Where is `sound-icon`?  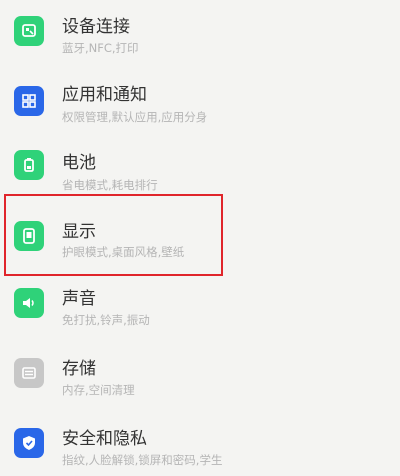 sound-icon is located at coordinates (29, 303).